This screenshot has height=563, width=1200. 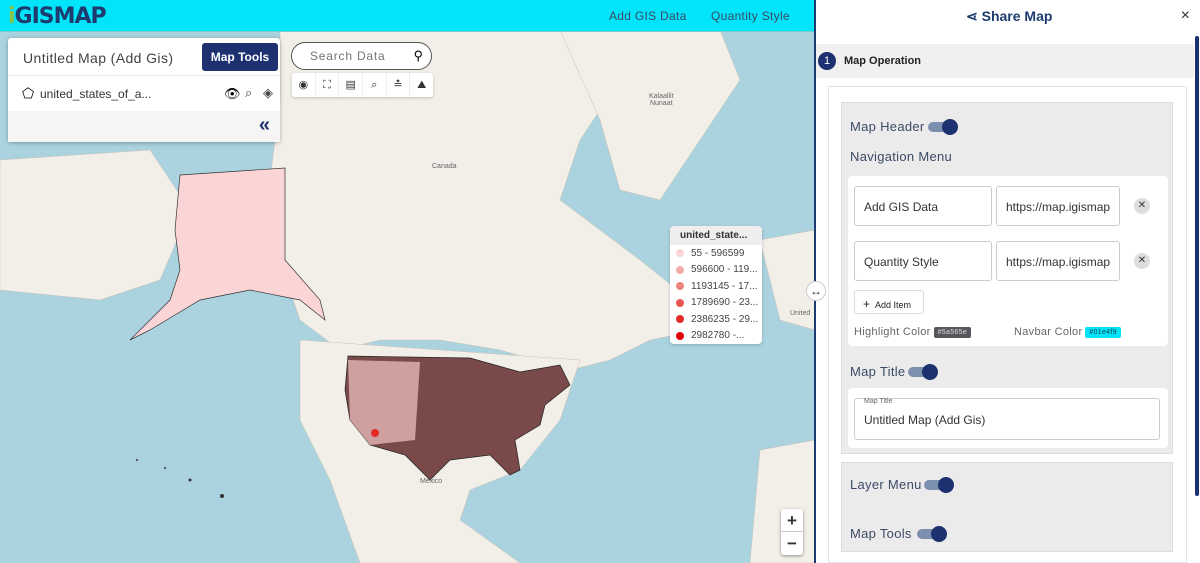 What do you see at coordinates (304, 85) in the screenshot?
I see `locate-icon: ◉` at bounding box center [304, 85].